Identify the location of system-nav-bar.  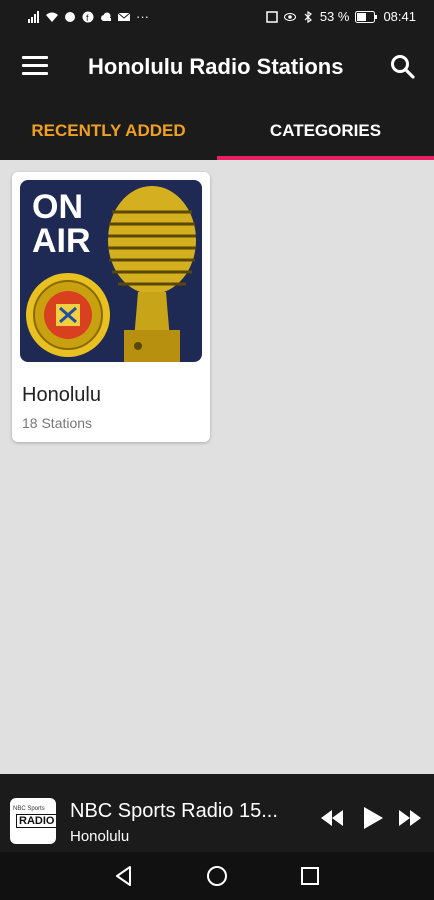
(217, 876).